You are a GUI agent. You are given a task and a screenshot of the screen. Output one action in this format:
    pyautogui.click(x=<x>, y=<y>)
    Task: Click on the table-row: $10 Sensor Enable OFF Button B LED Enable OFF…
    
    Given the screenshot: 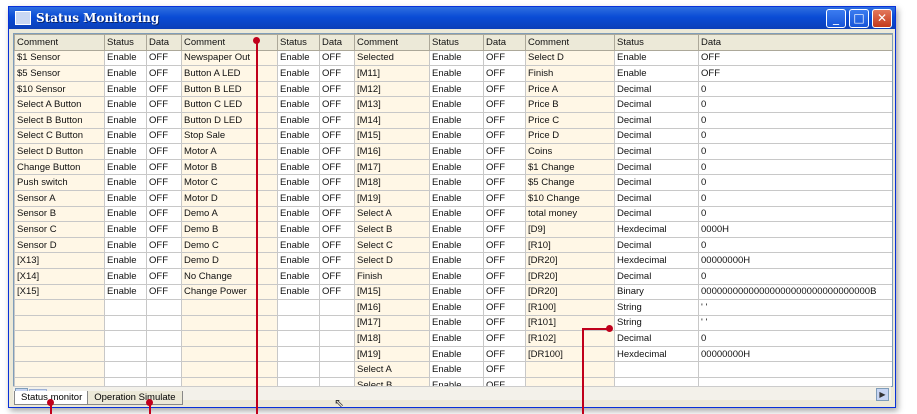 What is the action you would take?
    pyautogui.click(x=453, y=89)
    